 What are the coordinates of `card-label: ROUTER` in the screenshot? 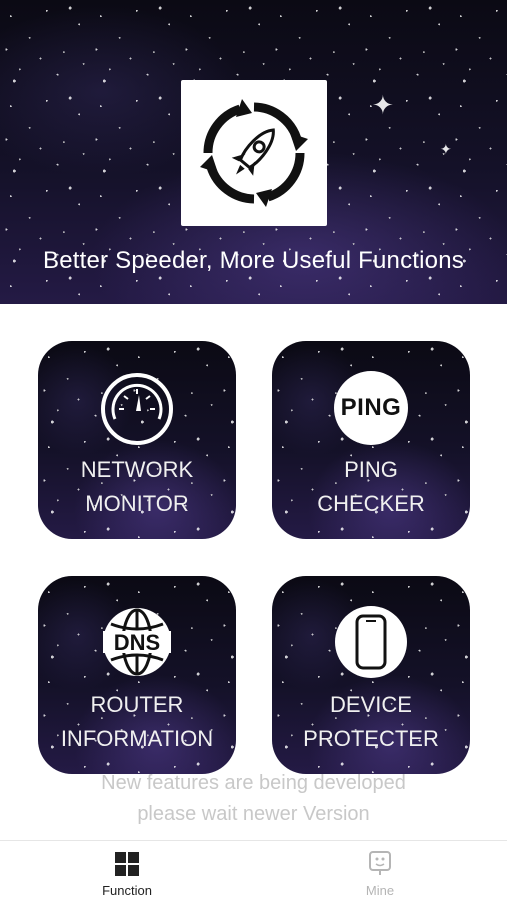 It's located at (137, 704).